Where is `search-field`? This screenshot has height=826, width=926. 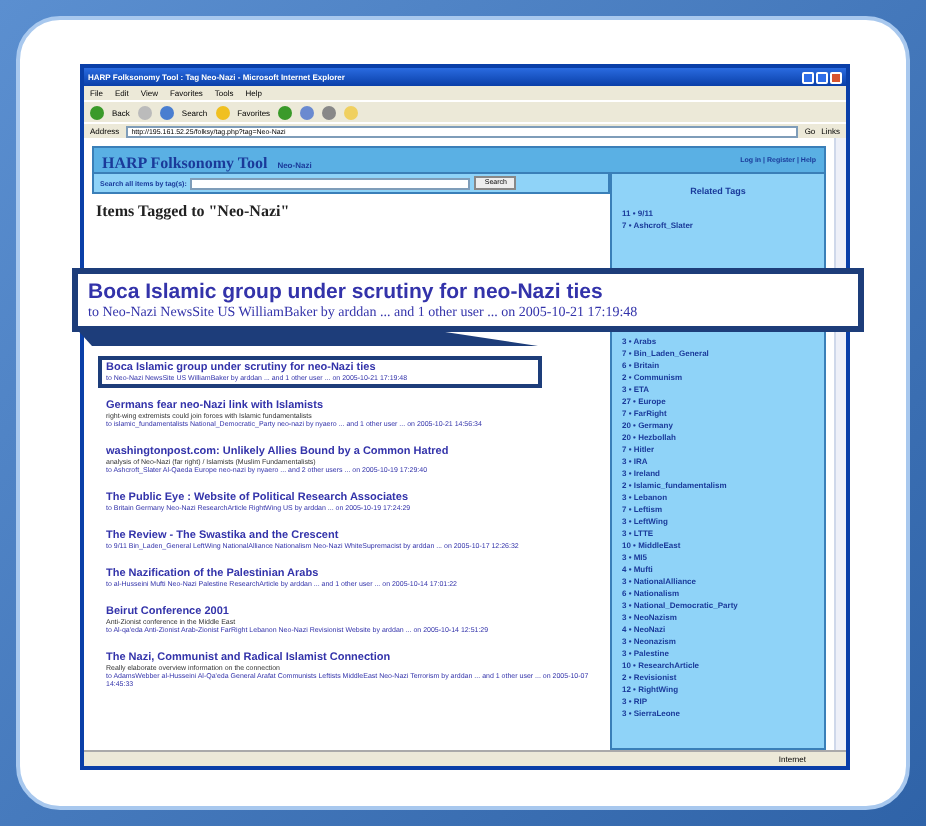 search-field is located at coordinates (330, 183).